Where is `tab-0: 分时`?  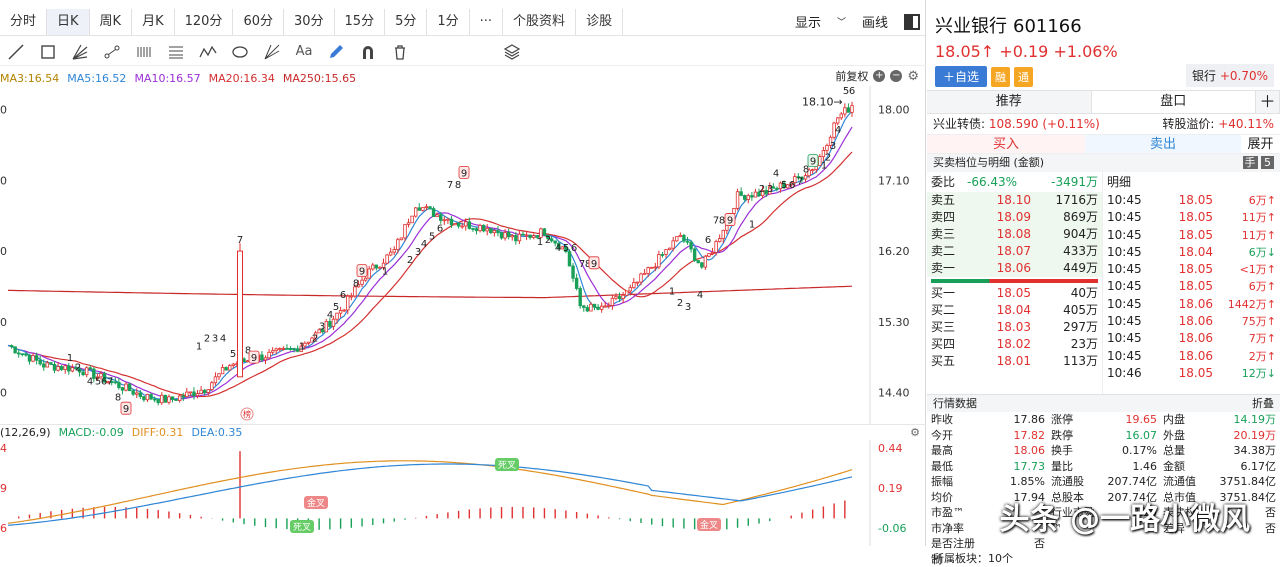 tab-0: 分时 is located at coordinates (24, 21).